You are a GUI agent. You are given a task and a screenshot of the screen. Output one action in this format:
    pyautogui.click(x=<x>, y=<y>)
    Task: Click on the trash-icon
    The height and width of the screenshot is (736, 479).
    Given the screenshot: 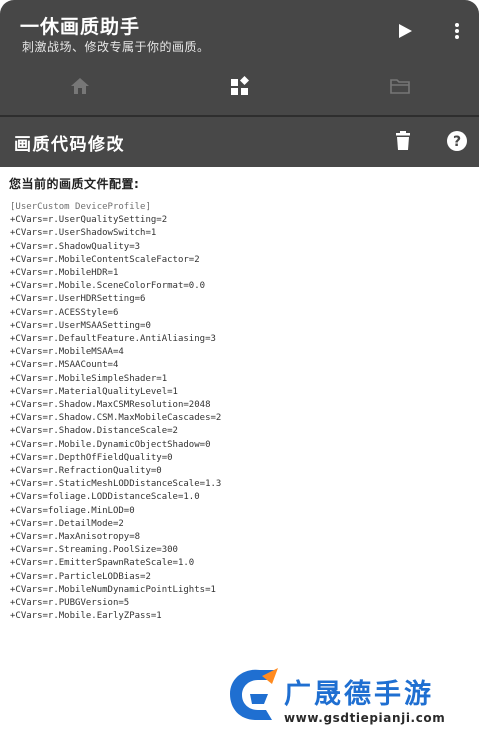 What is the action you would take?
    pyautogui.click(x=403, y=141)
    